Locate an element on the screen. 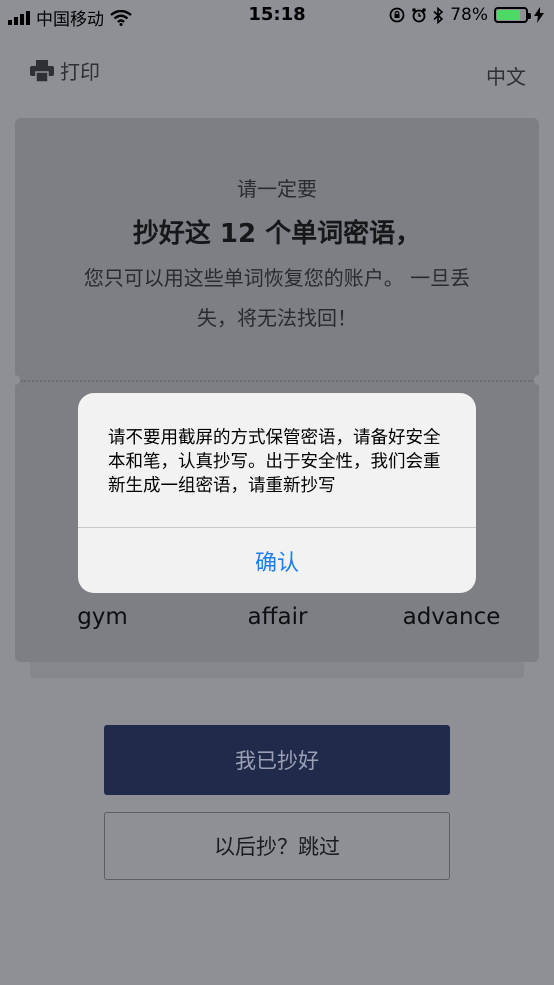 This screenshot has height=985, width=554. card-notch-right is located at coordinates (539, 380).